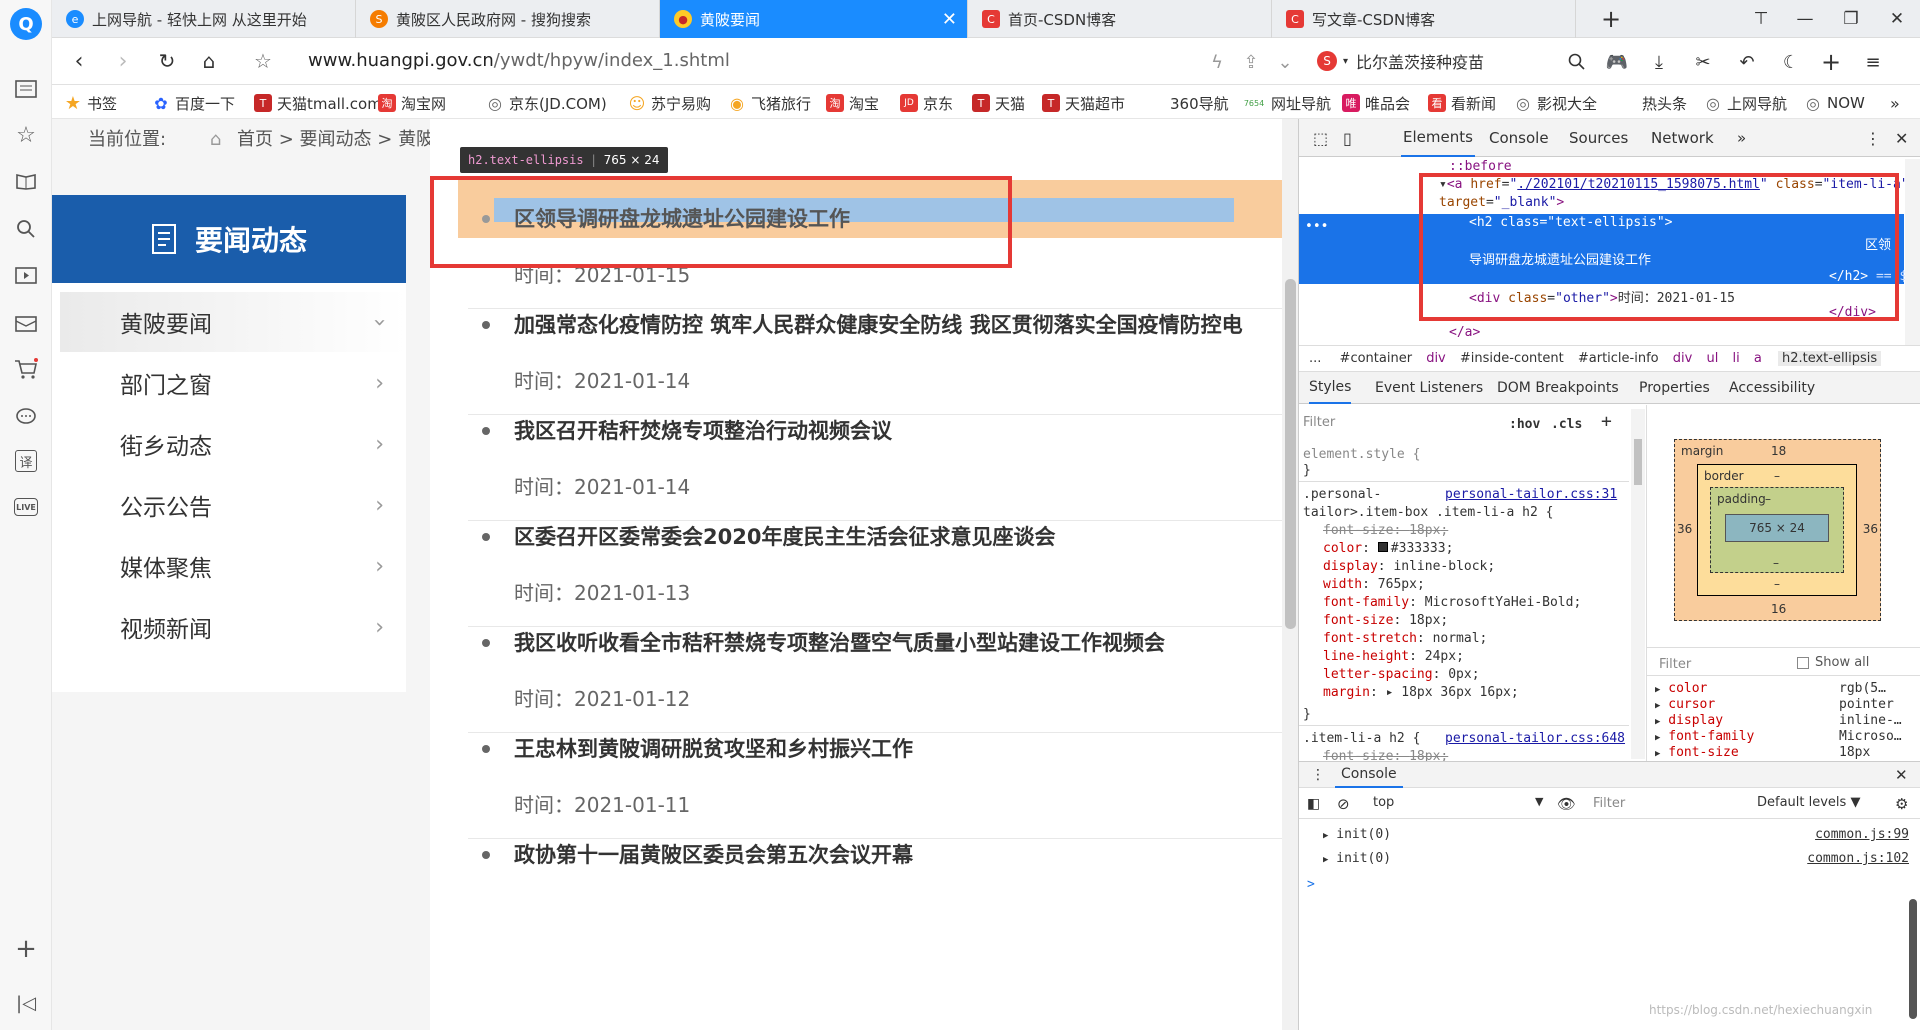  Describe the element at coordinates (1851, 19) in the screenshot. I see `restore-icon: ❐` at that location.